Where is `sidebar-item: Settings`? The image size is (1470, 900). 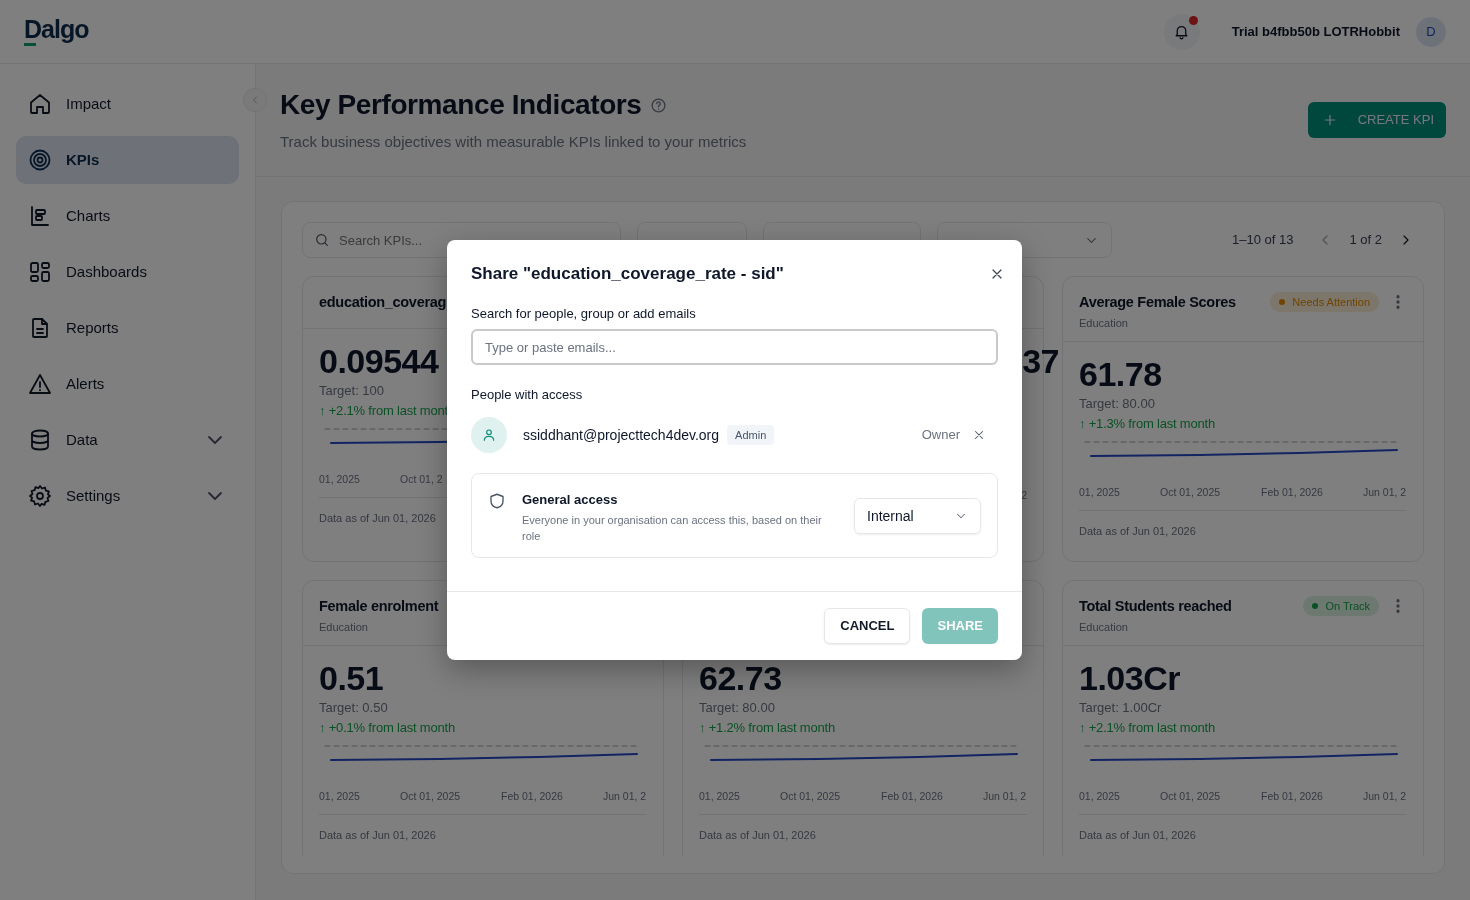 sidebar-item: Settings is located at coordinates (127, 496).